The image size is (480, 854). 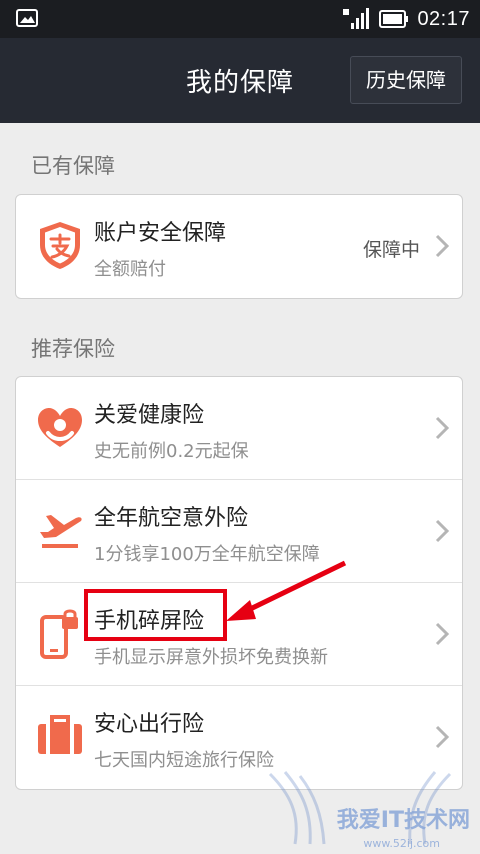 I want to click on item-title: 关爱健康险, so click(x=149, y=415).